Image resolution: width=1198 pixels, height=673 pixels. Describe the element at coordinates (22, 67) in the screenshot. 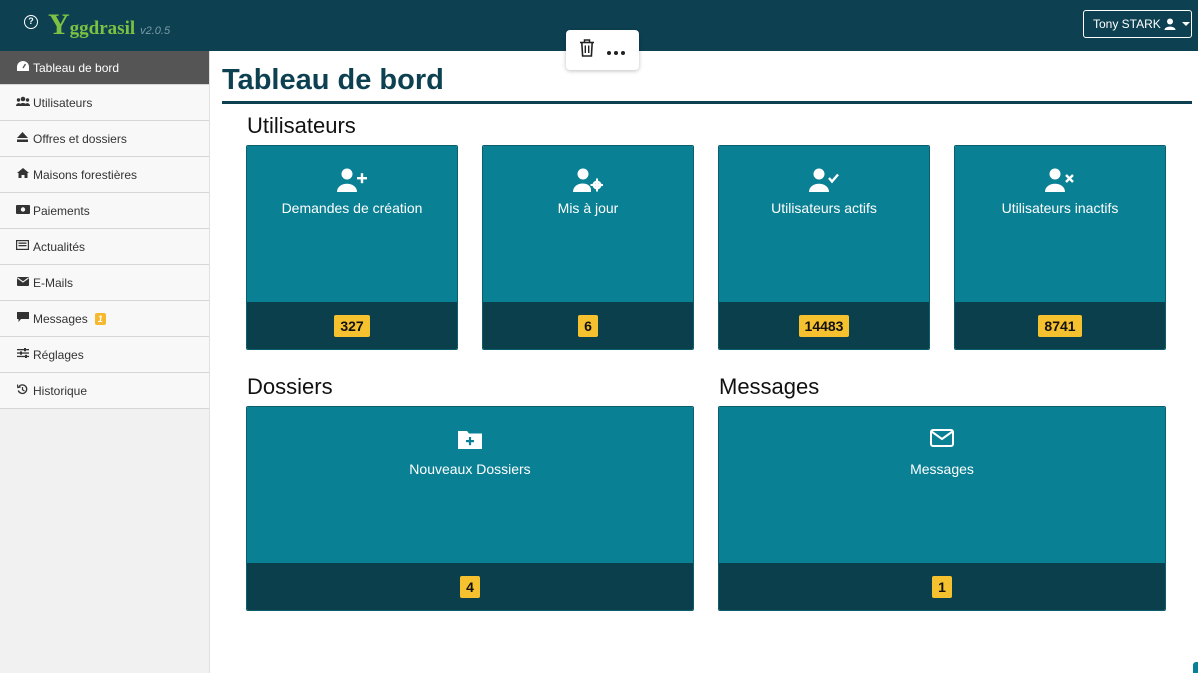

I see `dashboard-icon` at that location.